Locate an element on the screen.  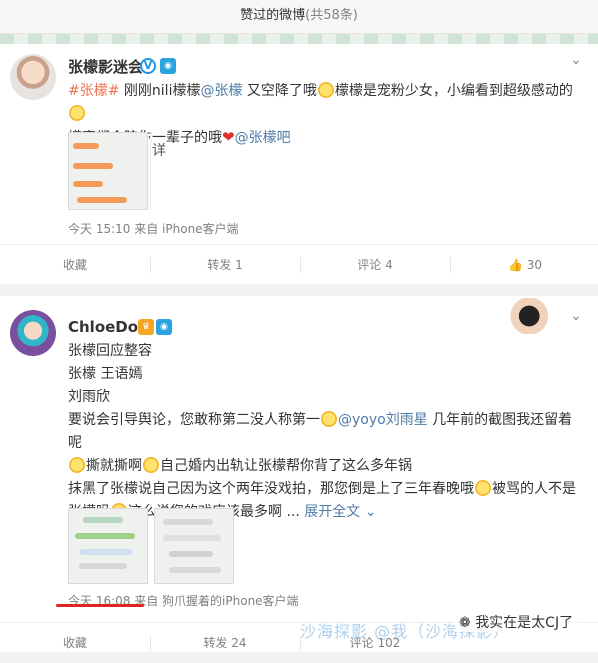
sad-emoji-icon is located at coordinates (77, 113).